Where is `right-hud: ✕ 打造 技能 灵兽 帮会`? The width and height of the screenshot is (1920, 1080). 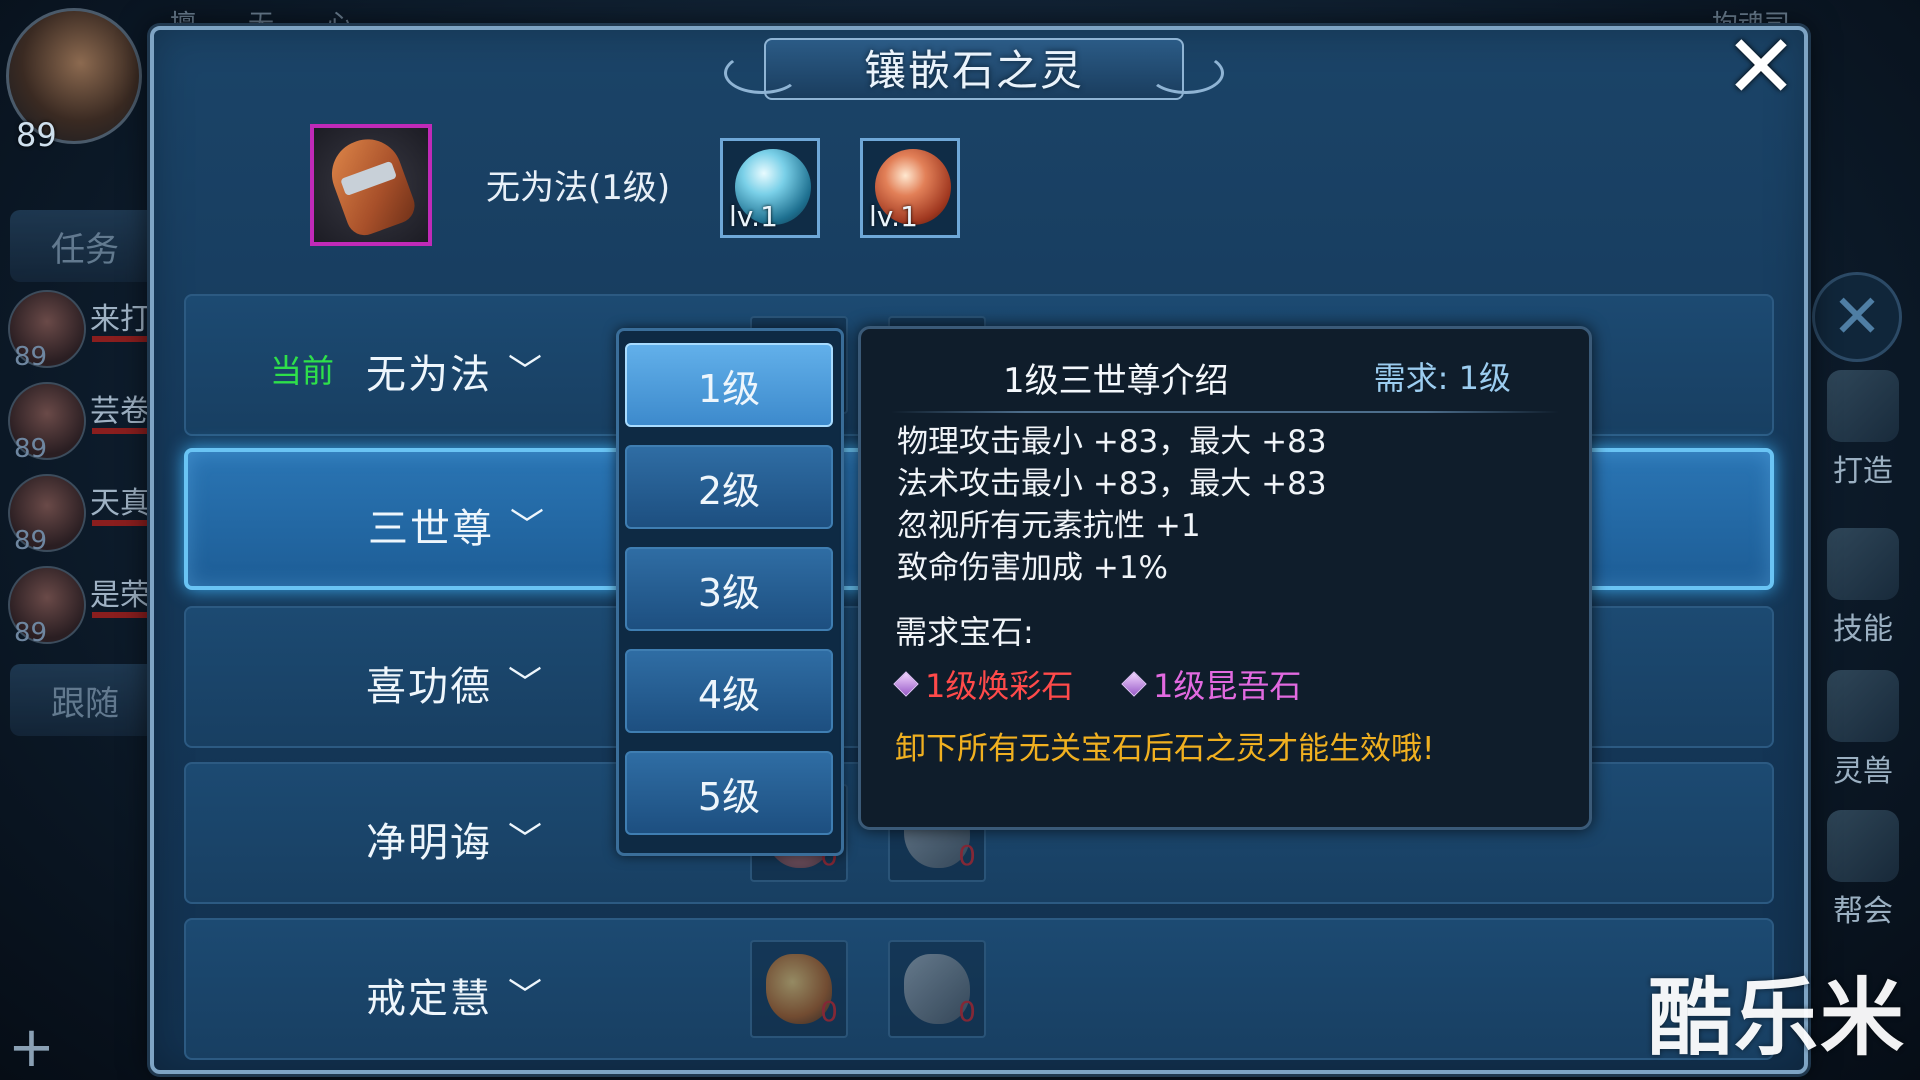 right-hud: ✕ 打造 技能 灵兽 帮会 is located at coordinates (1865, 540).